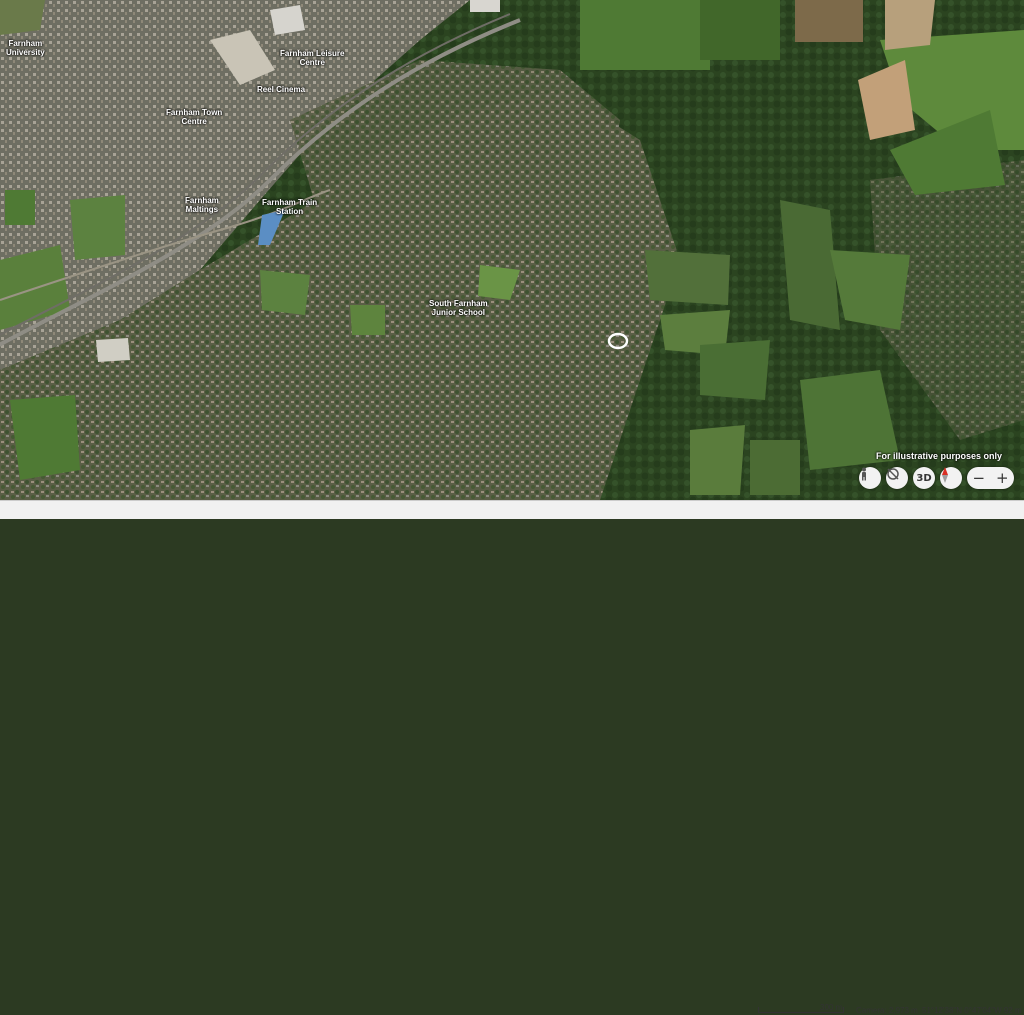 Image resolution: width=1024 pixels, height=1015 pixels. Describe the element at coordinates (831, 1007) in the screenshot. I see `scale-label: 300 m` at that location.